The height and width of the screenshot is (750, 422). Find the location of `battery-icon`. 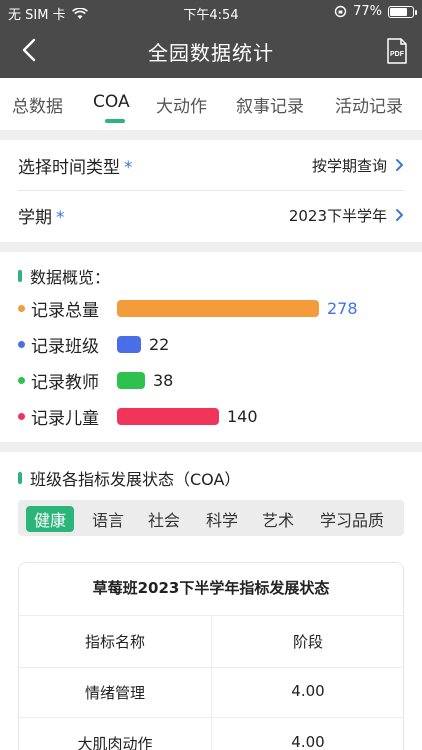

battery-icon is located at coordinates (402, 11).